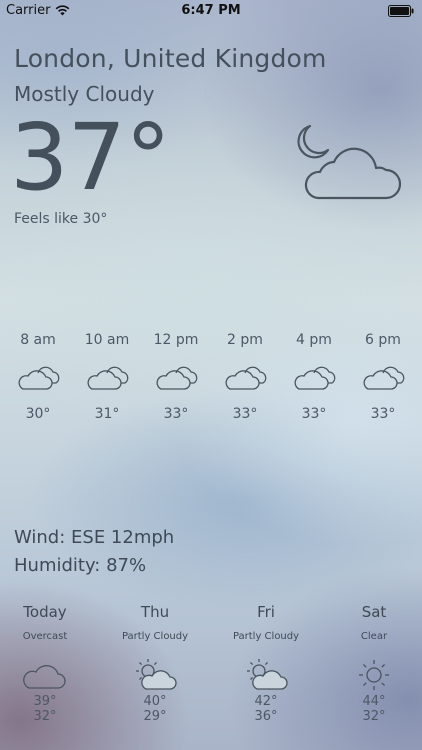  Describe the element at coordinates (155, 612) in the screenshot. I see `day-name: Thu` at that location.